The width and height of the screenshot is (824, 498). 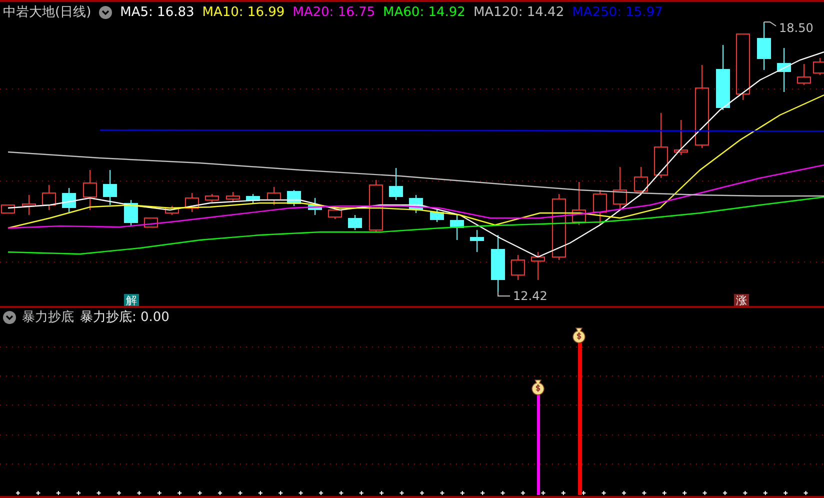 What do you see at coordinates (243, 12) in the screenshot?
I see `moving-average-value: MA10: 16.99` at bounding box center [243, 12].